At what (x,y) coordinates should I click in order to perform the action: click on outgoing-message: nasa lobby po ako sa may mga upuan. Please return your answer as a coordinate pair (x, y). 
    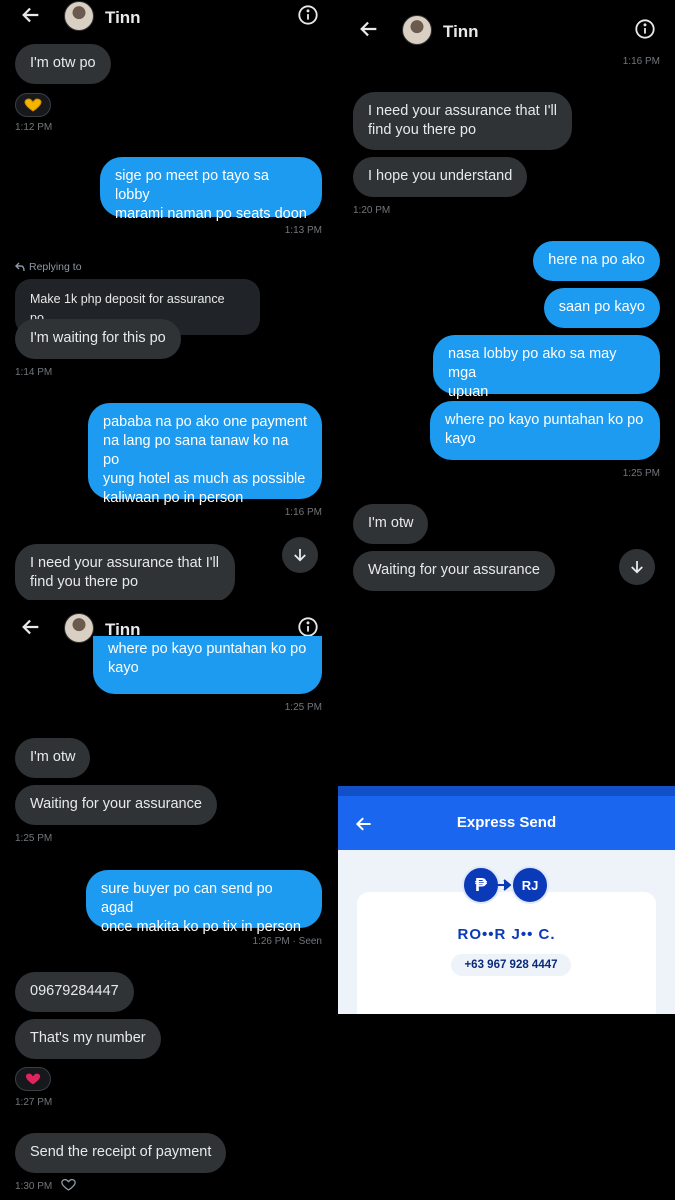
    Looking at the image, I should click on (546, 367).